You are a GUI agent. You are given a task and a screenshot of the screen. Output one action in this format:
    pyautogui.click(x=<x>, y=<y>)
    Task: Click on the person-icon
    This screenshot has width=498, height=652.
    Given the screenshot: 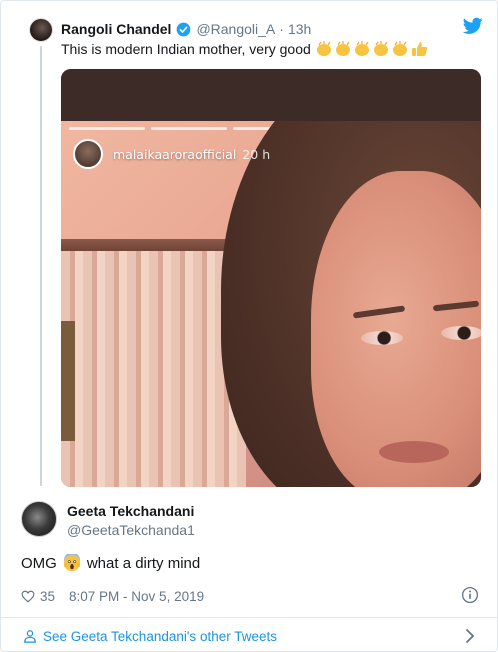 What is the action you would take?
    pyautogui.click(x=30, y=636)
    